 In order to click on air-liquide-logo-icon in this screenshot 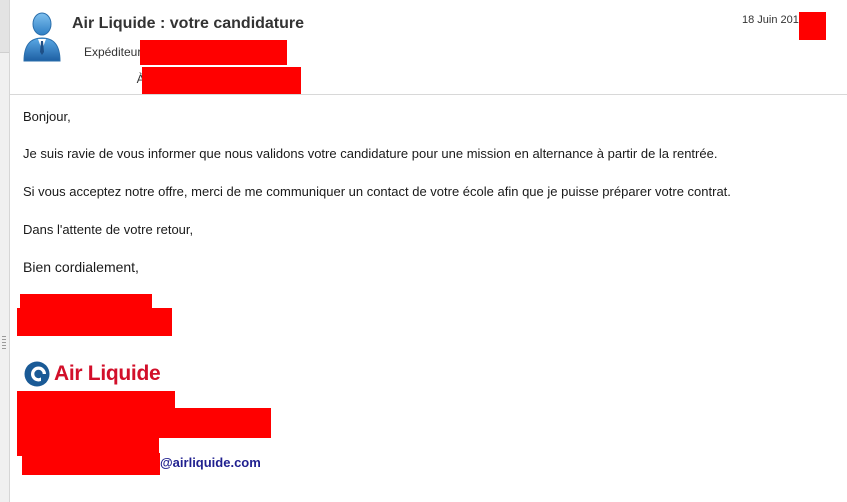, I will do `click(37, 374)`.